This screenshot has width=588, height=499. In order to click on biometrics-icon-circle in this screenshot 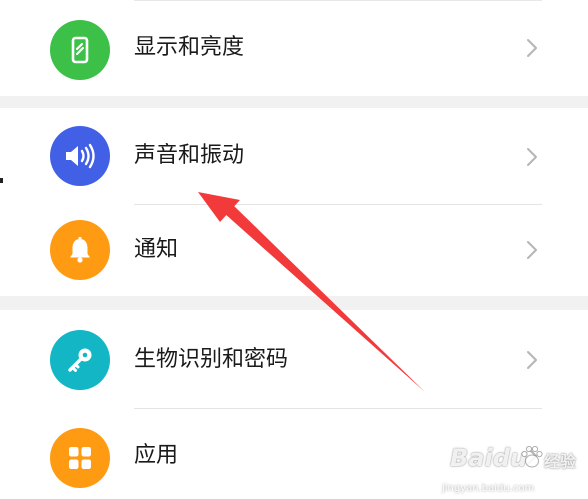, I will do `click(80, 360)`.